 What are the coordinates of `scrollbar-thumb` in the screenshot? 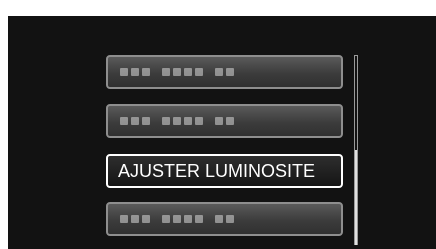 It's located at (356, 197).